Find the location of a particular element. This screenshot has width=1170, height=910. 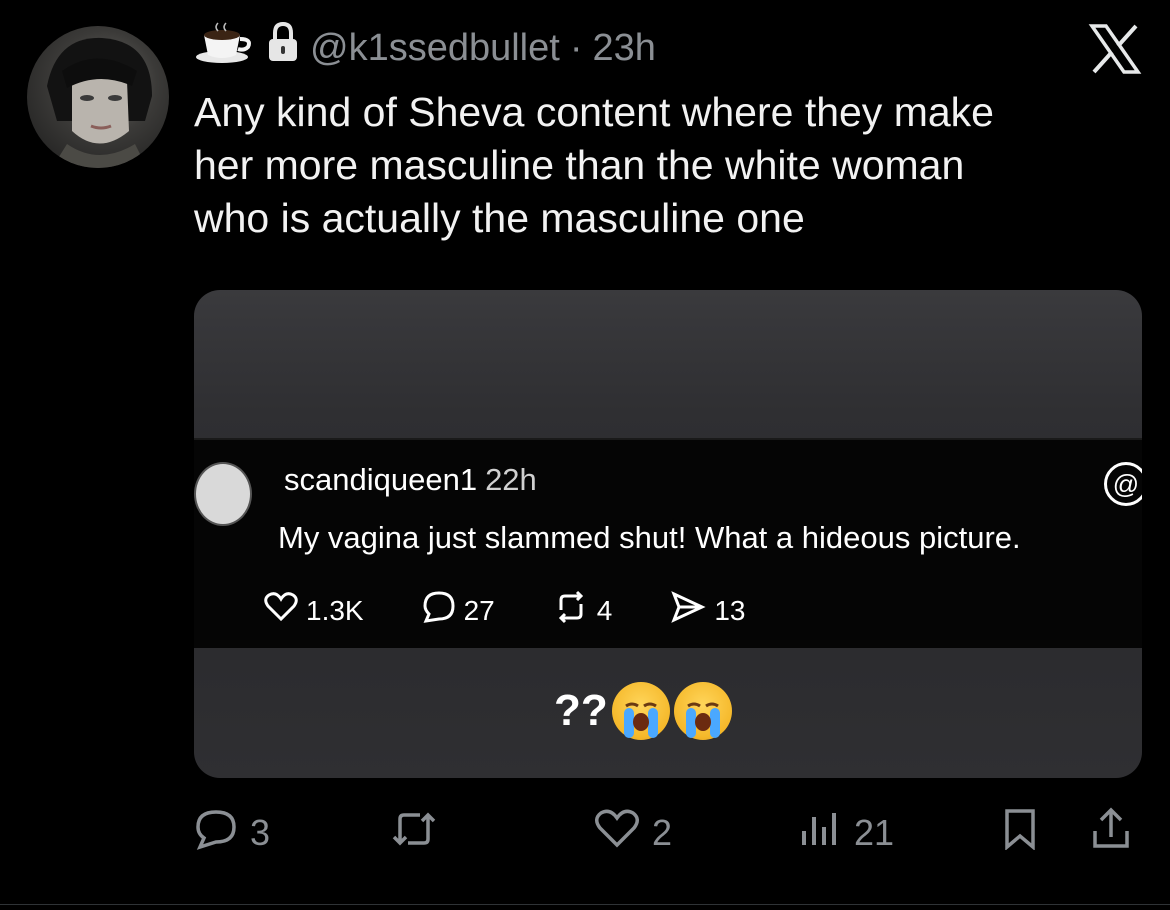

x-logo-icon is located at coordinates (1115, 49).